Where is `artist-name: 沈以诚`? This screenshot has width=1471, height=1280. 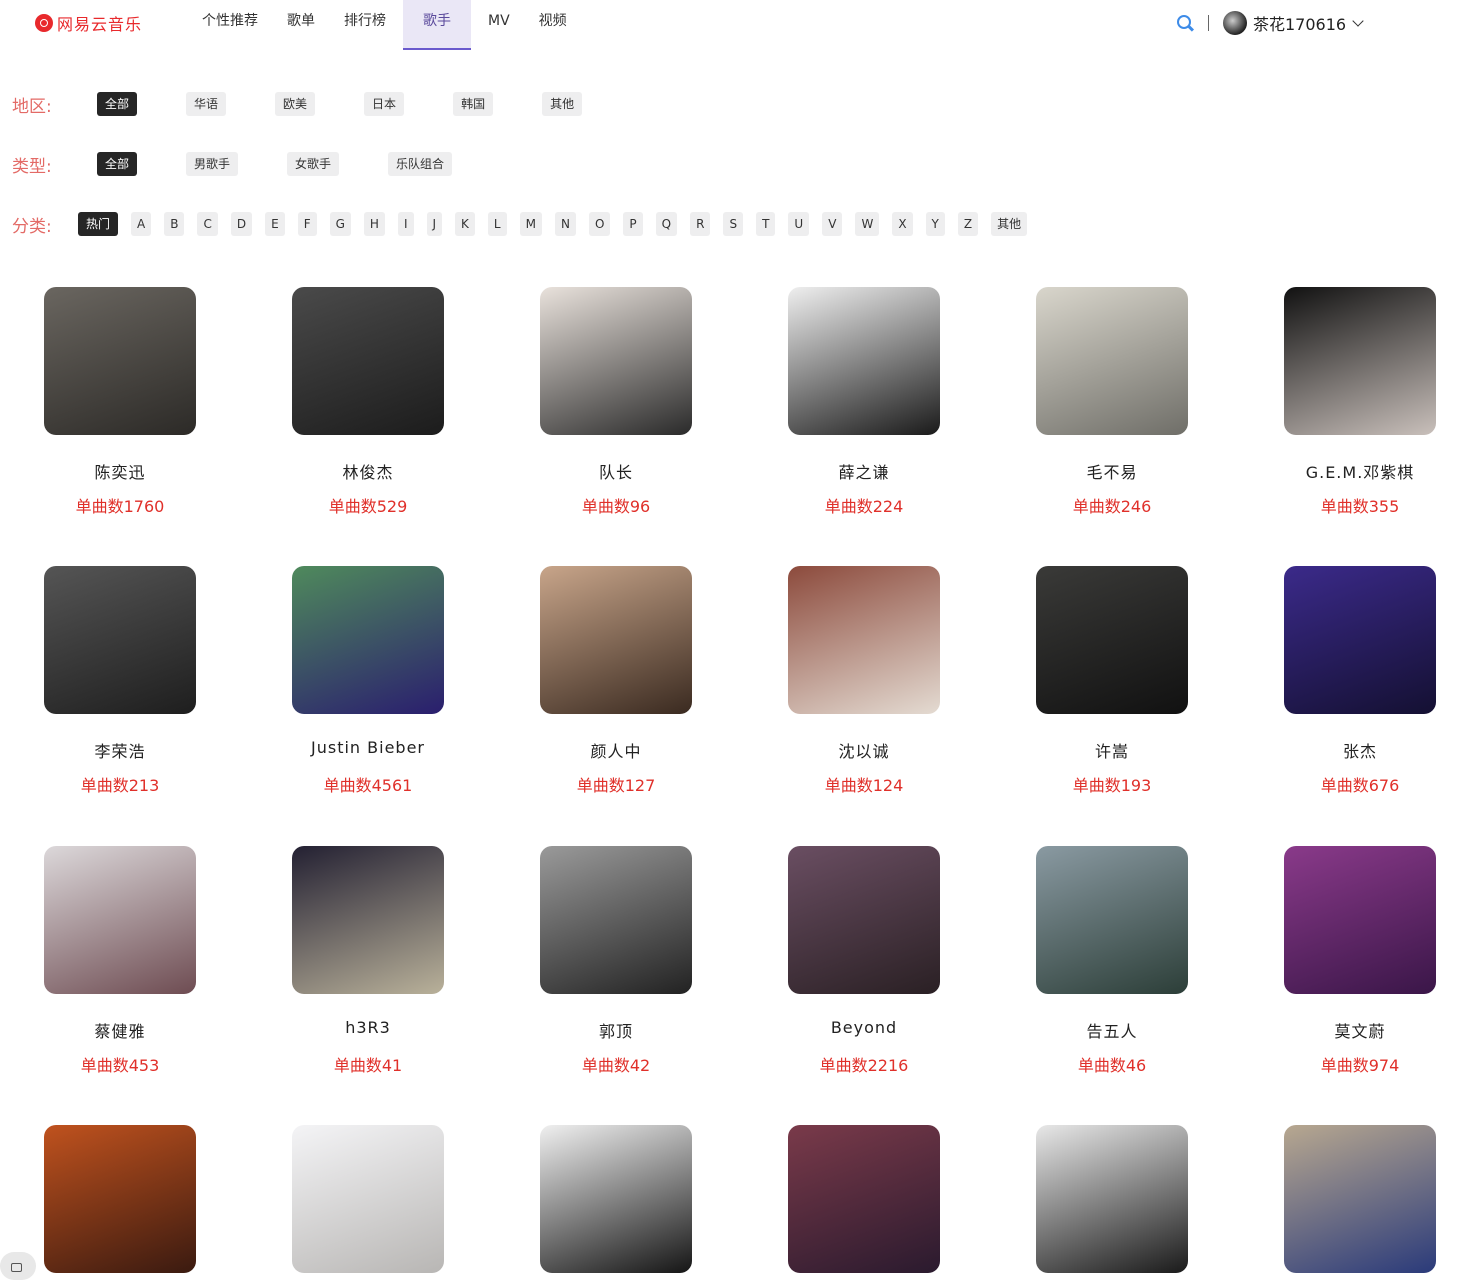
artist-name: 沈以诚 is located at coordinates (864, 749).